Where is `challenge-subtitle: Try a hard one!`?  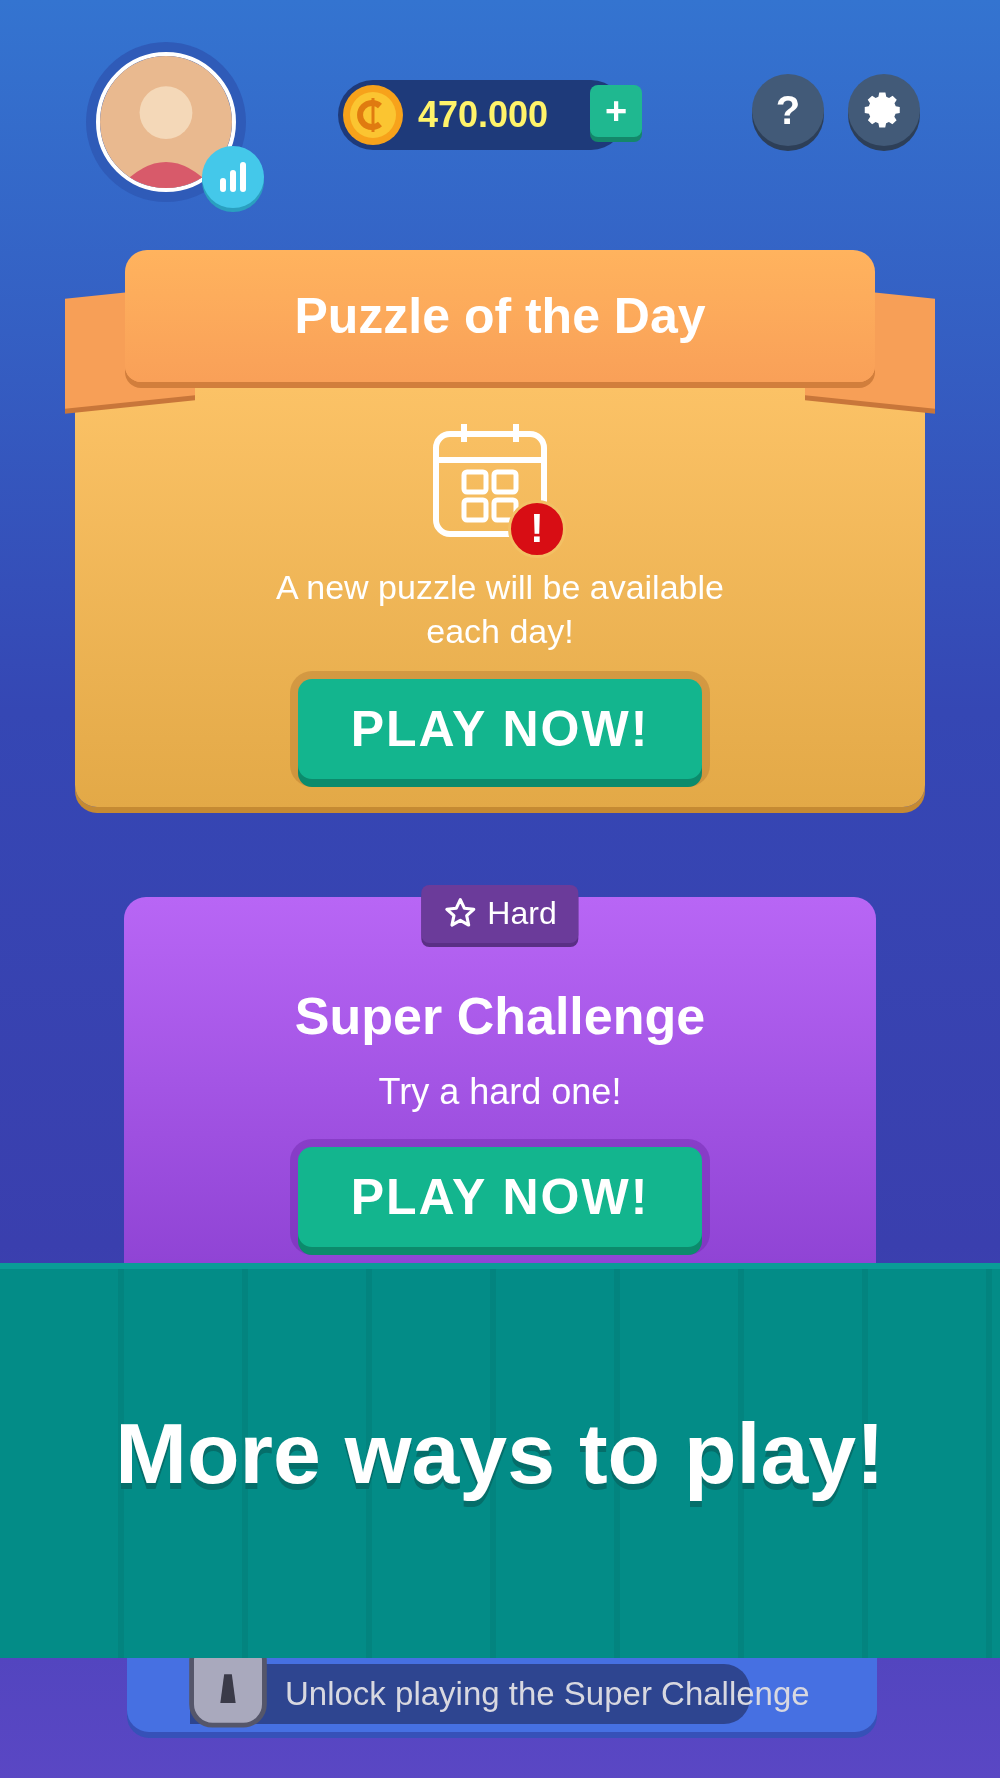
challenge-subtitle: Try a hard one! is located at coordinates (500, 1092).